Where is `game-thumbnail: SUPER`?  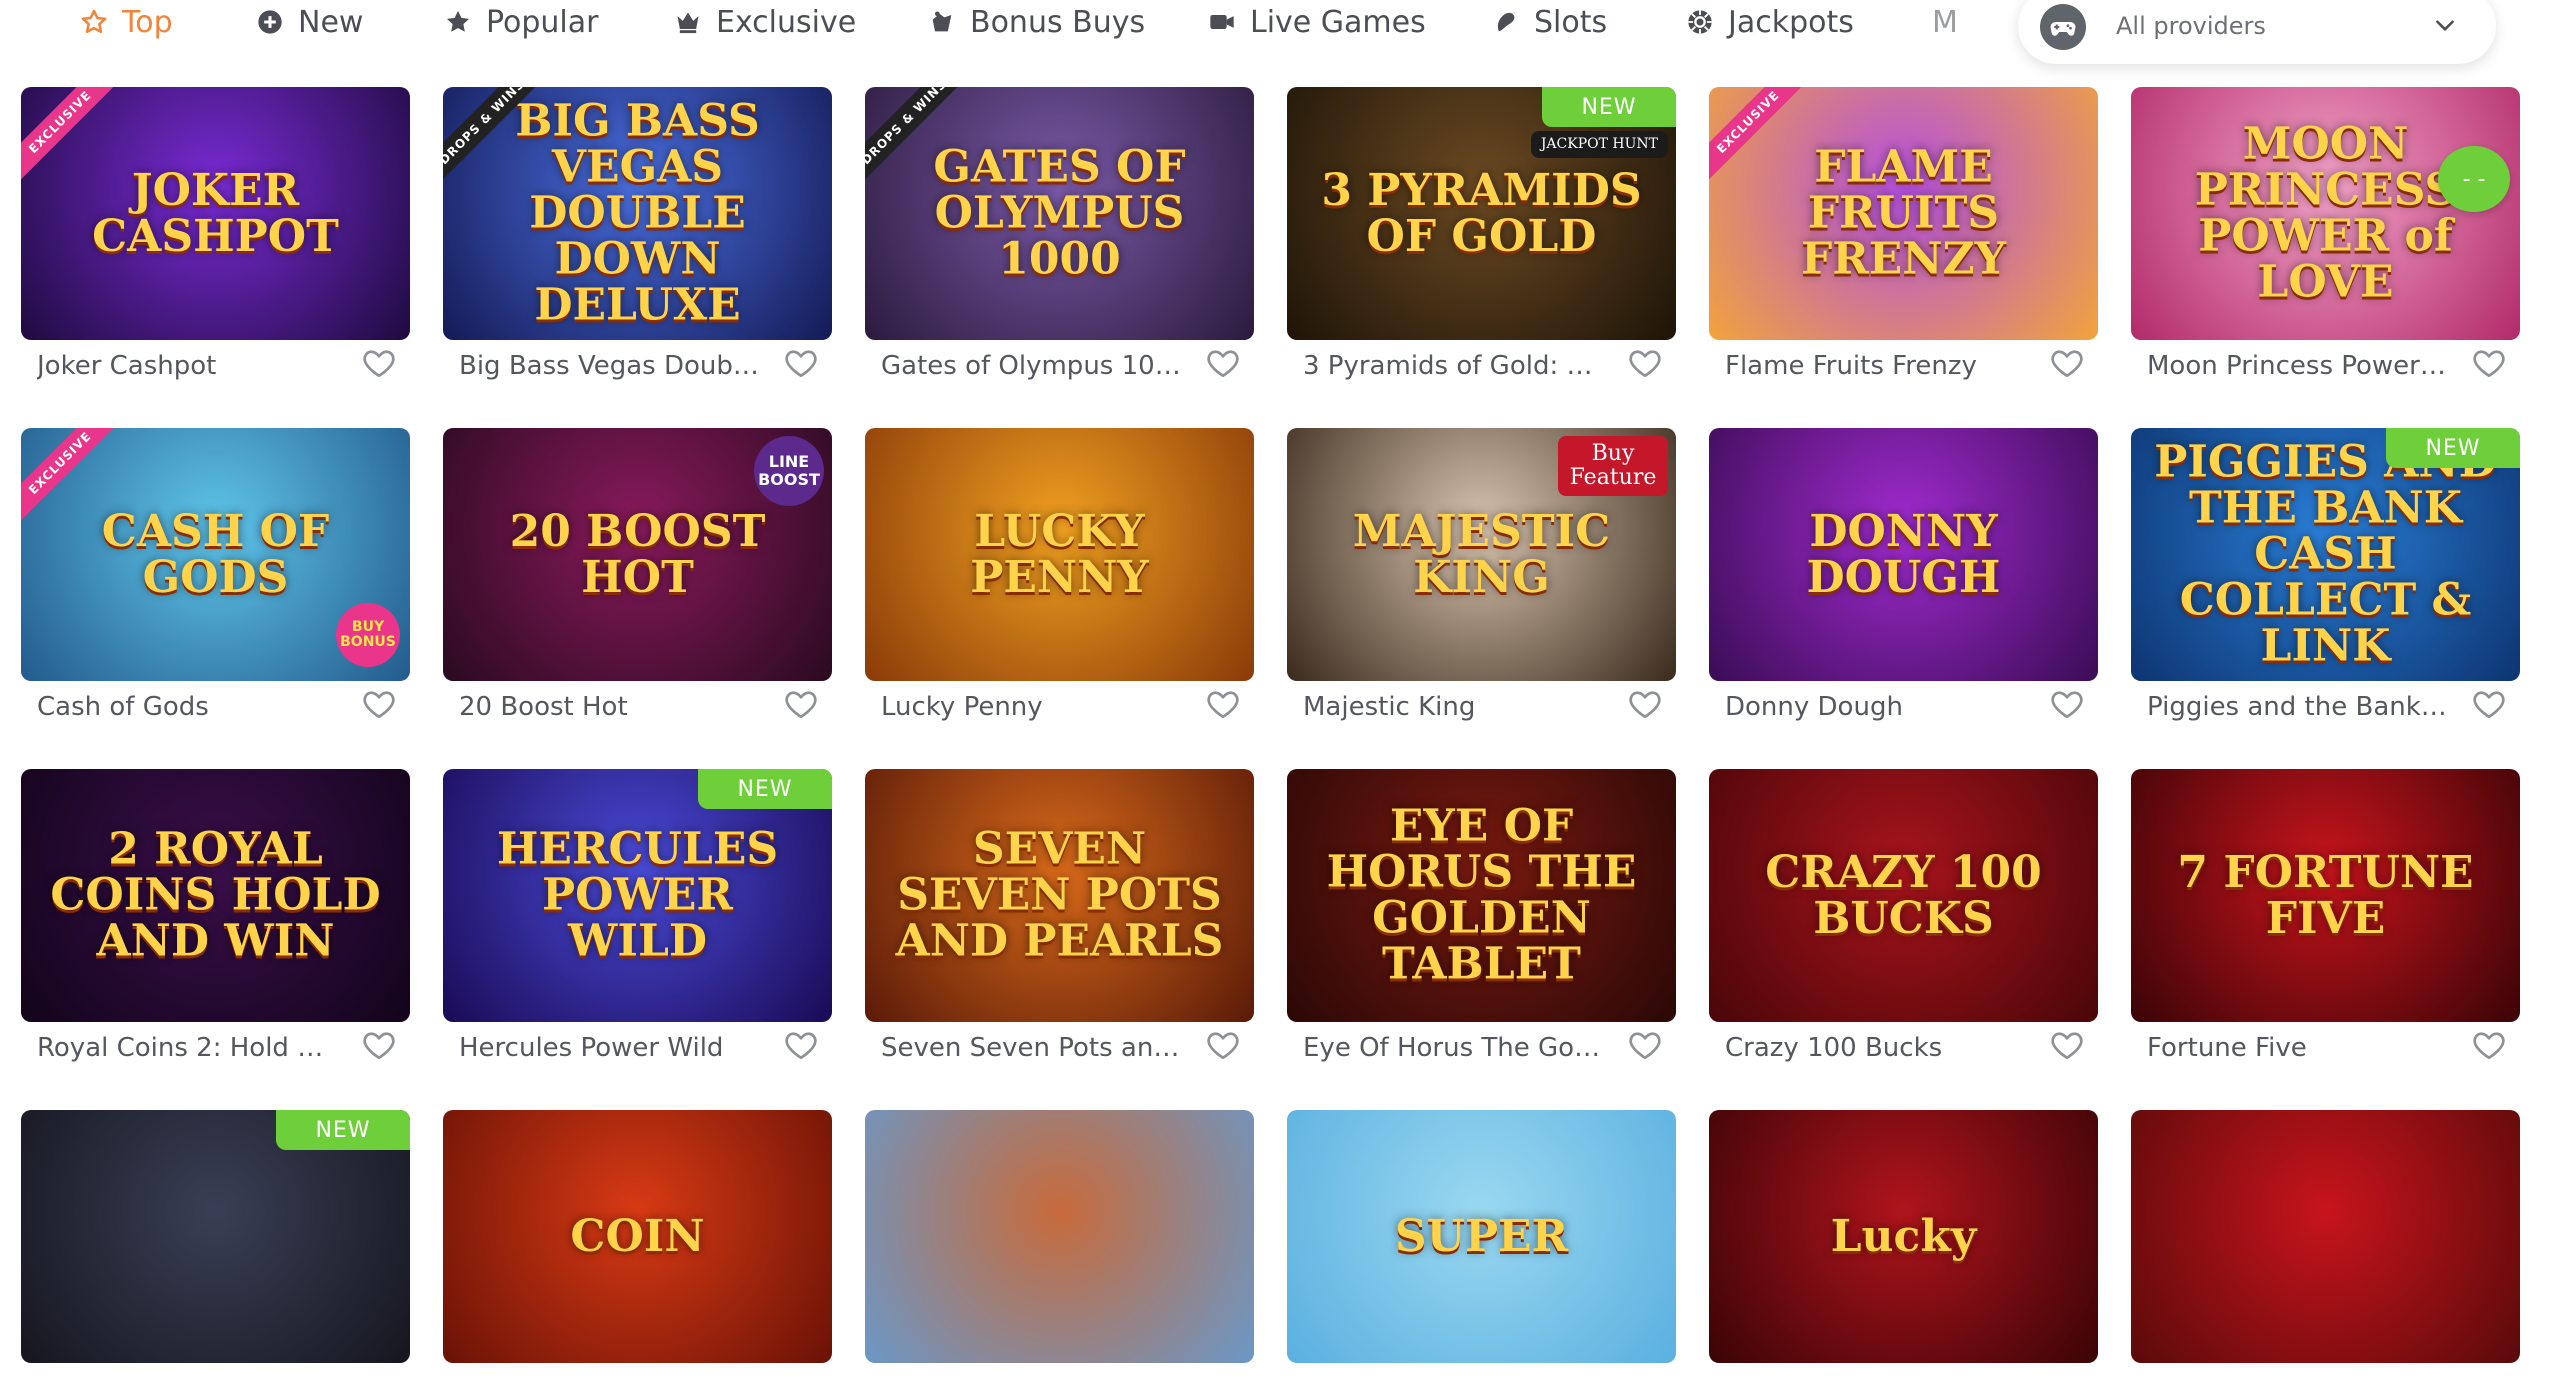
game-thumbnail: SUPER is located at coordinates (1481, 1236).